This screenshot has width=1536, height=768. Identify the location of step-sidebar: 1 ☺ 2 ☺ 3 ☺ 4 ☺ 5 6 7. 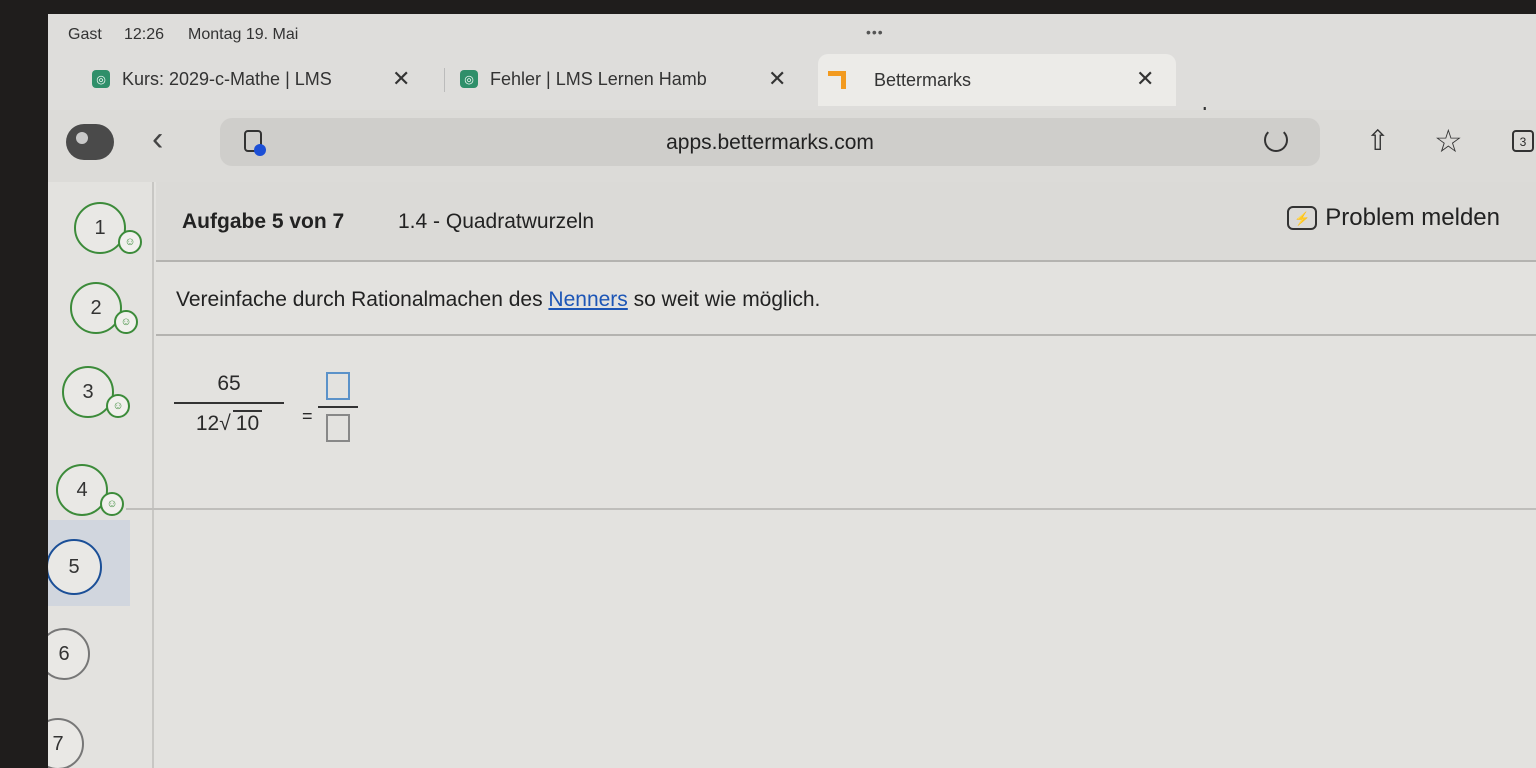
(101, 475).